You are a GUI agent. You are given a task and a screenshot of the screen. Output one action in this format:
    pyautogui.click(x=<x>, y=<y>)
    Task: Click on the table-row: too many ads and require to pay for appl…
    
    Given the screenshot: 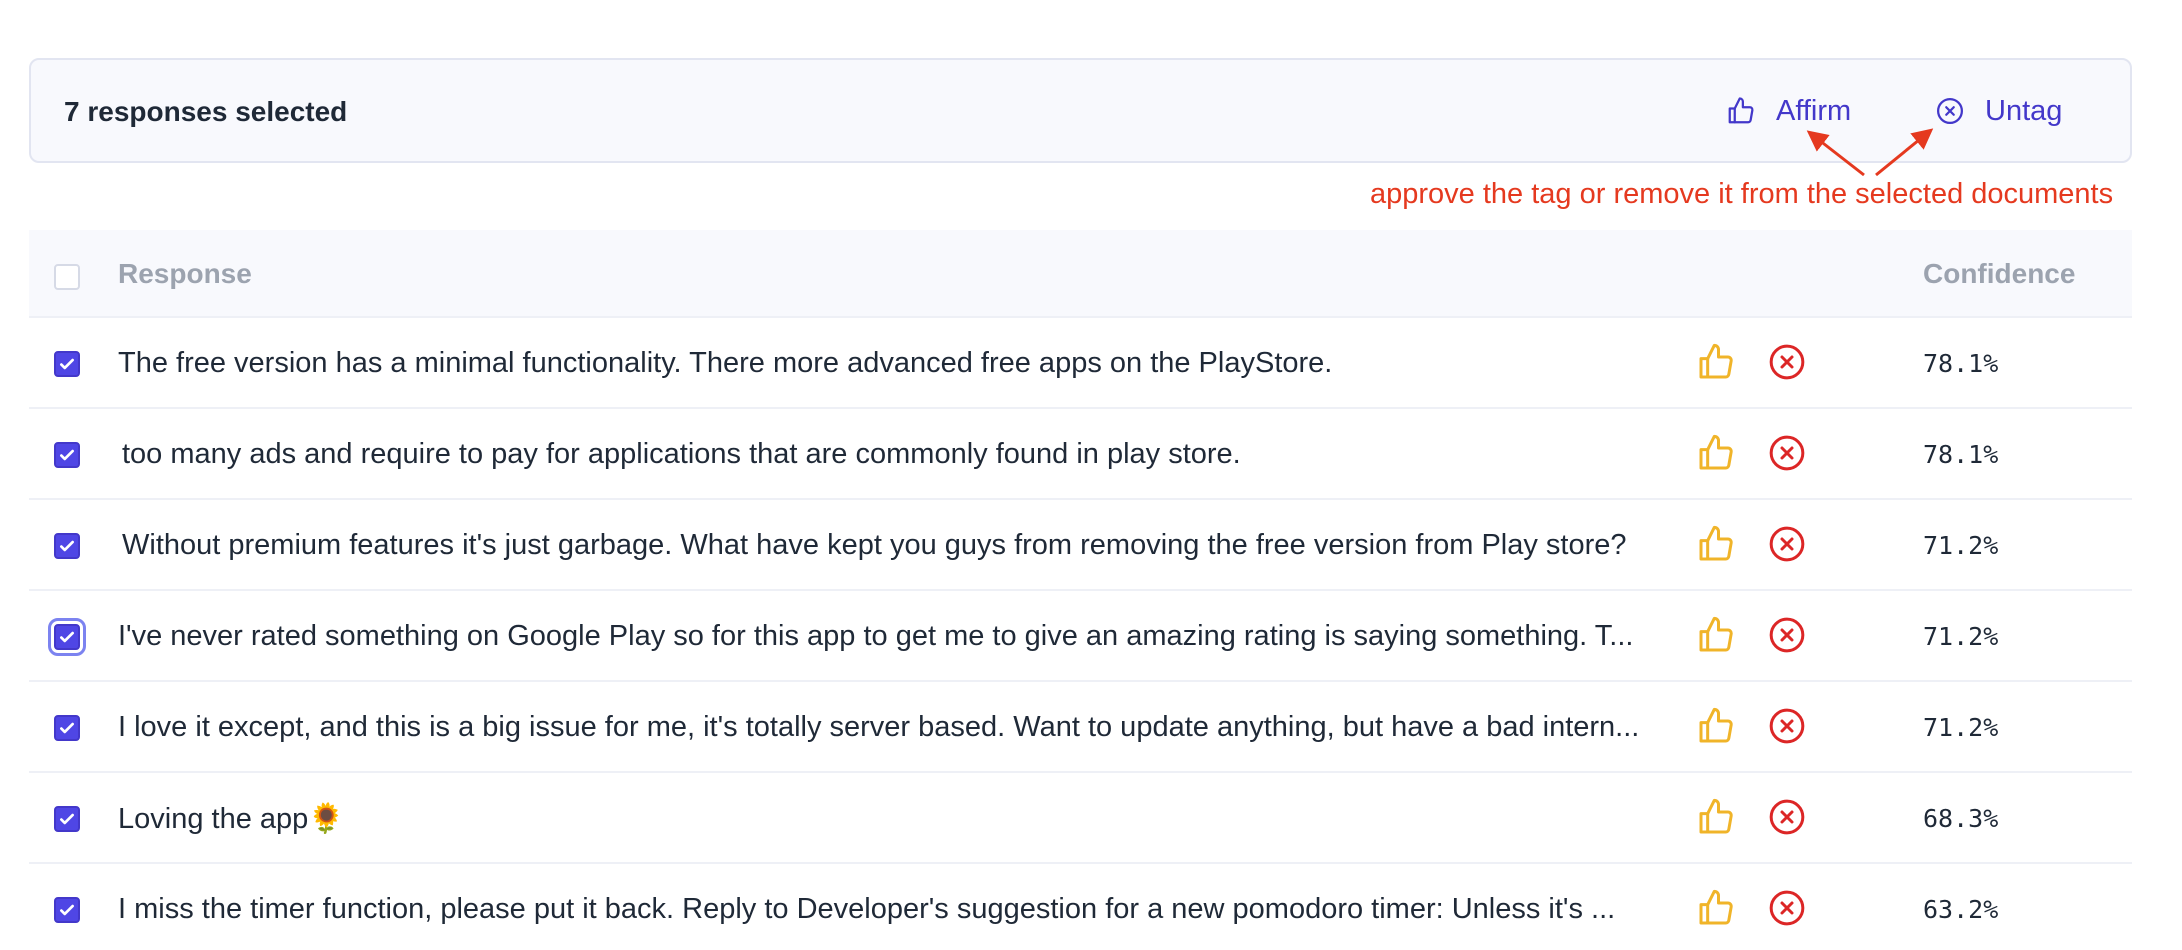 What is the action you would take?
    pyautogui.click(x=1080, y=454)
    